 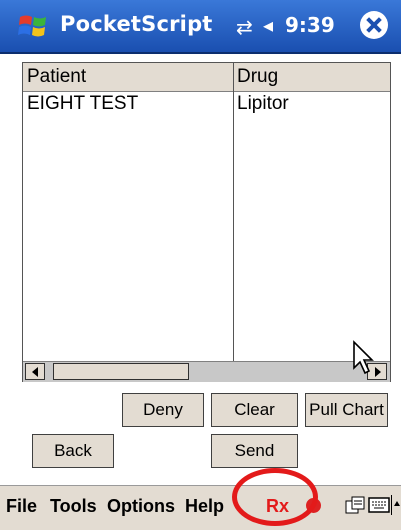 I want to click on close-button, so click(x=374, y=25).